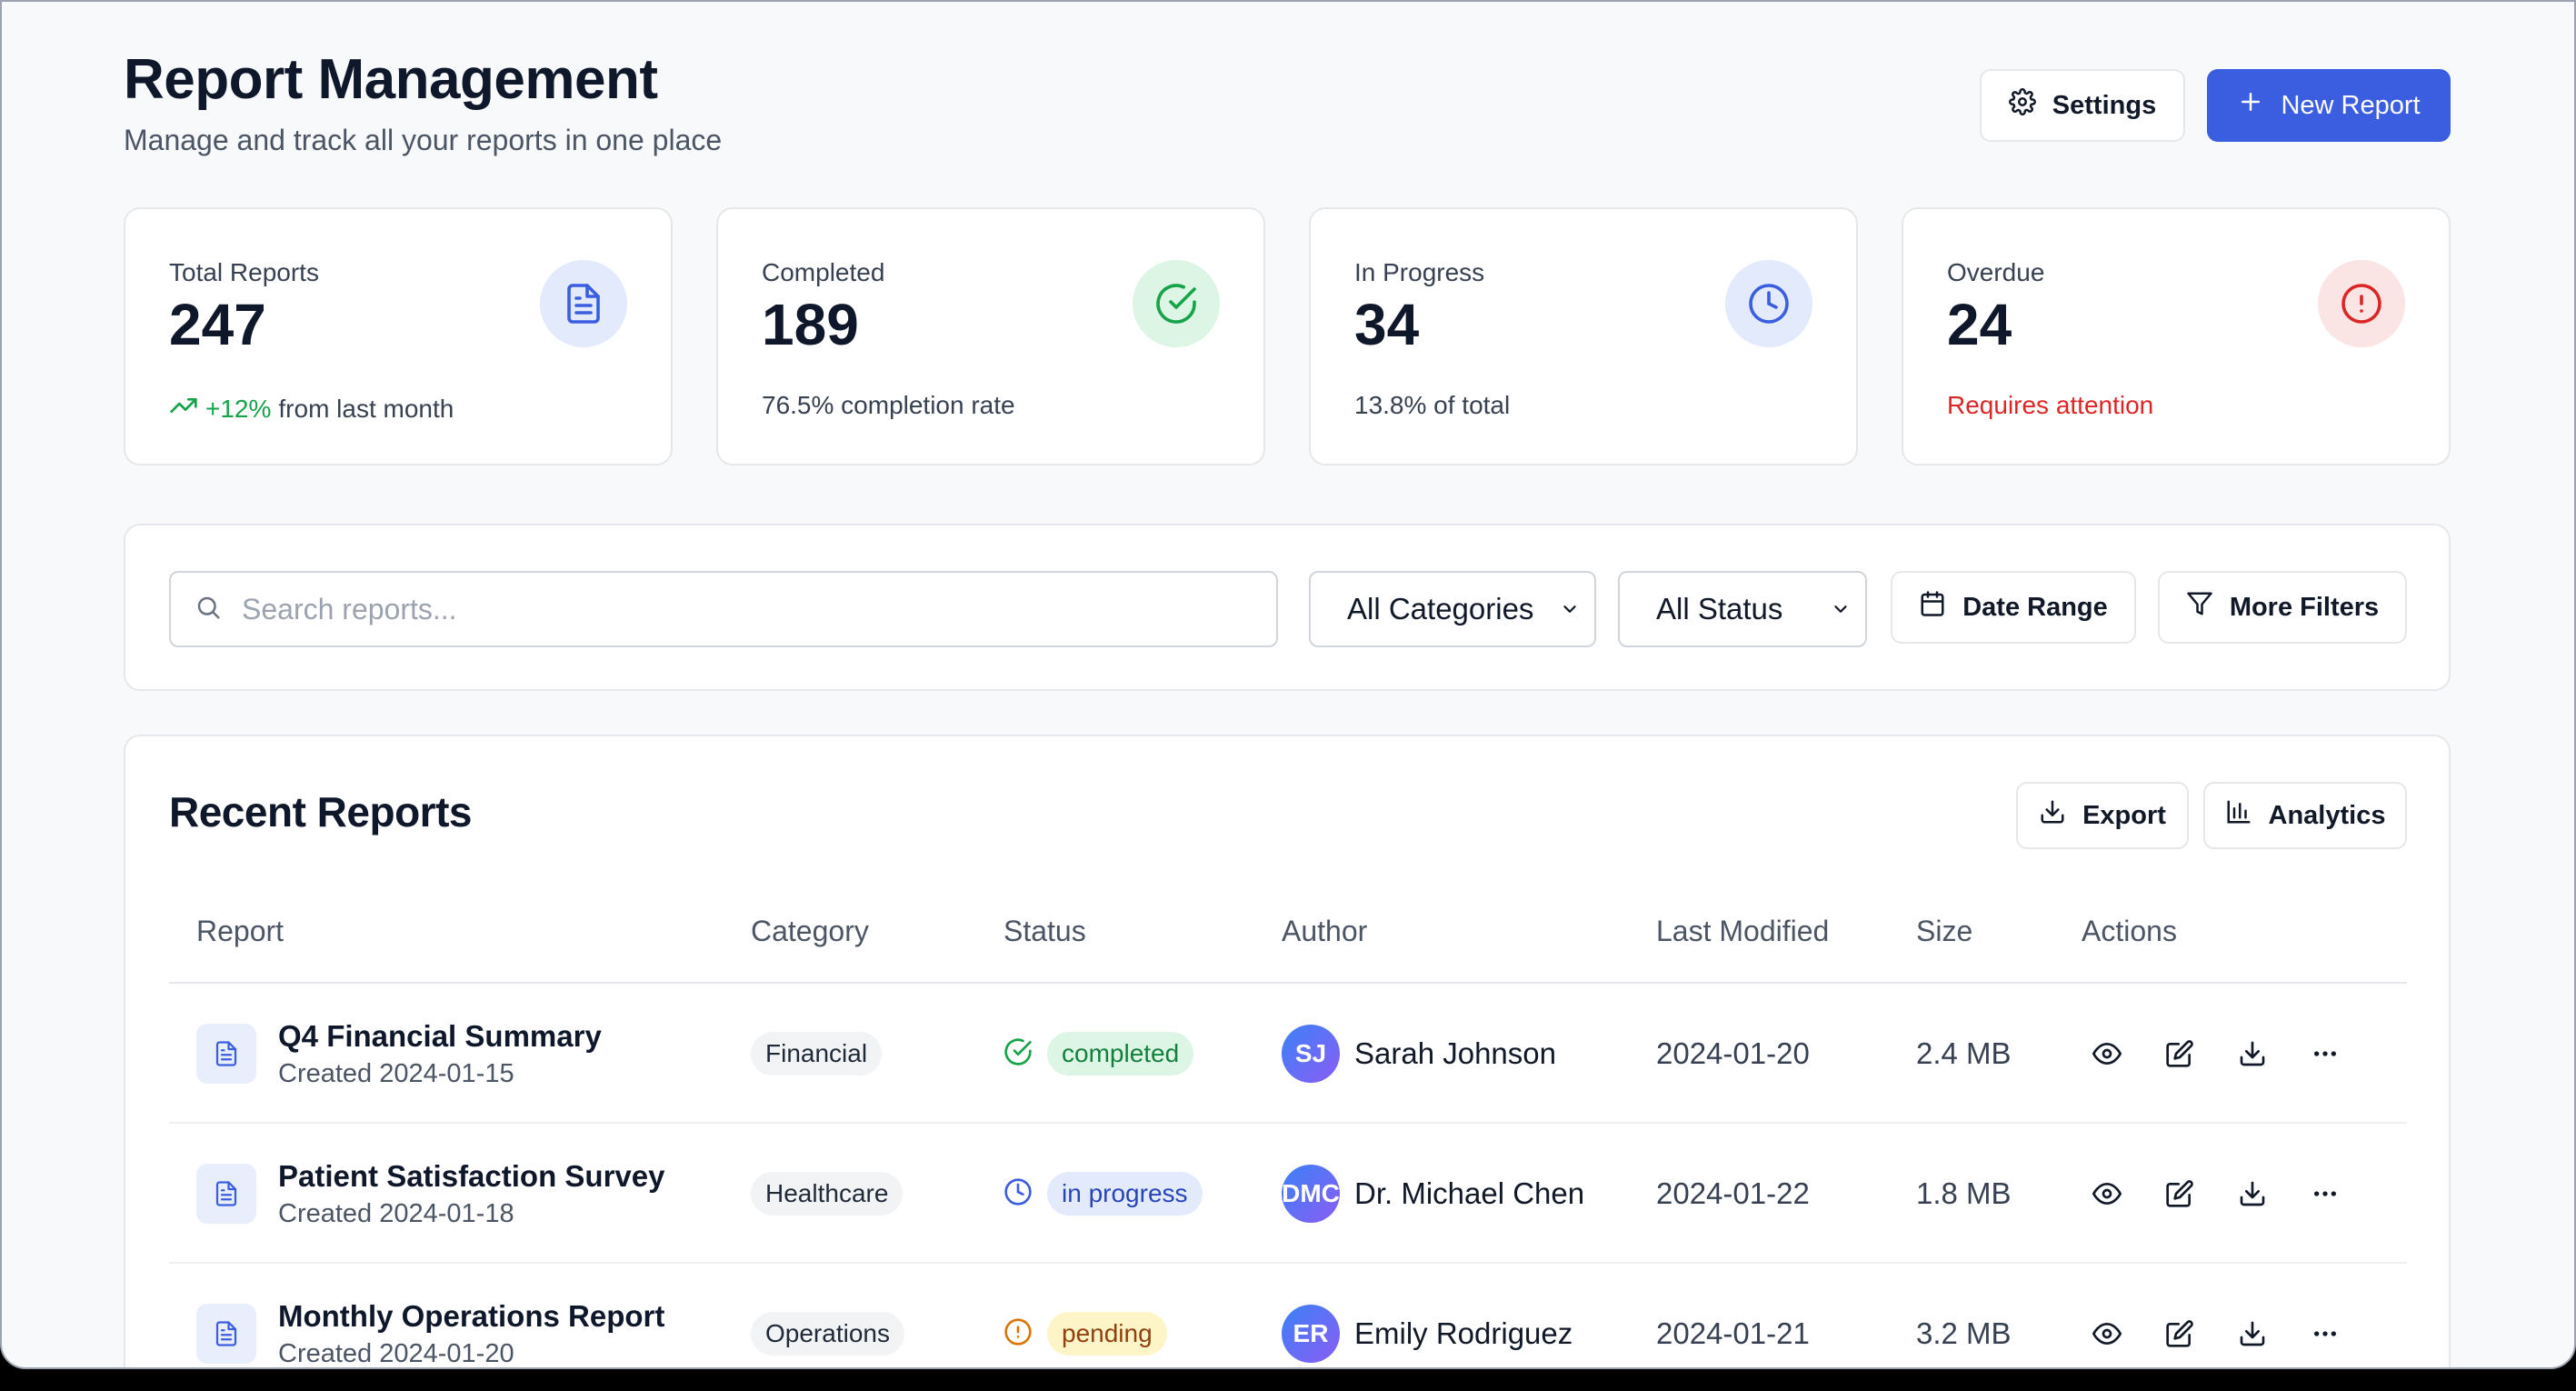 The height and width of the screenshot is (1391, 2576). I want to click on report-name: Patient Satisfaction Survey, so click(471, 1176).